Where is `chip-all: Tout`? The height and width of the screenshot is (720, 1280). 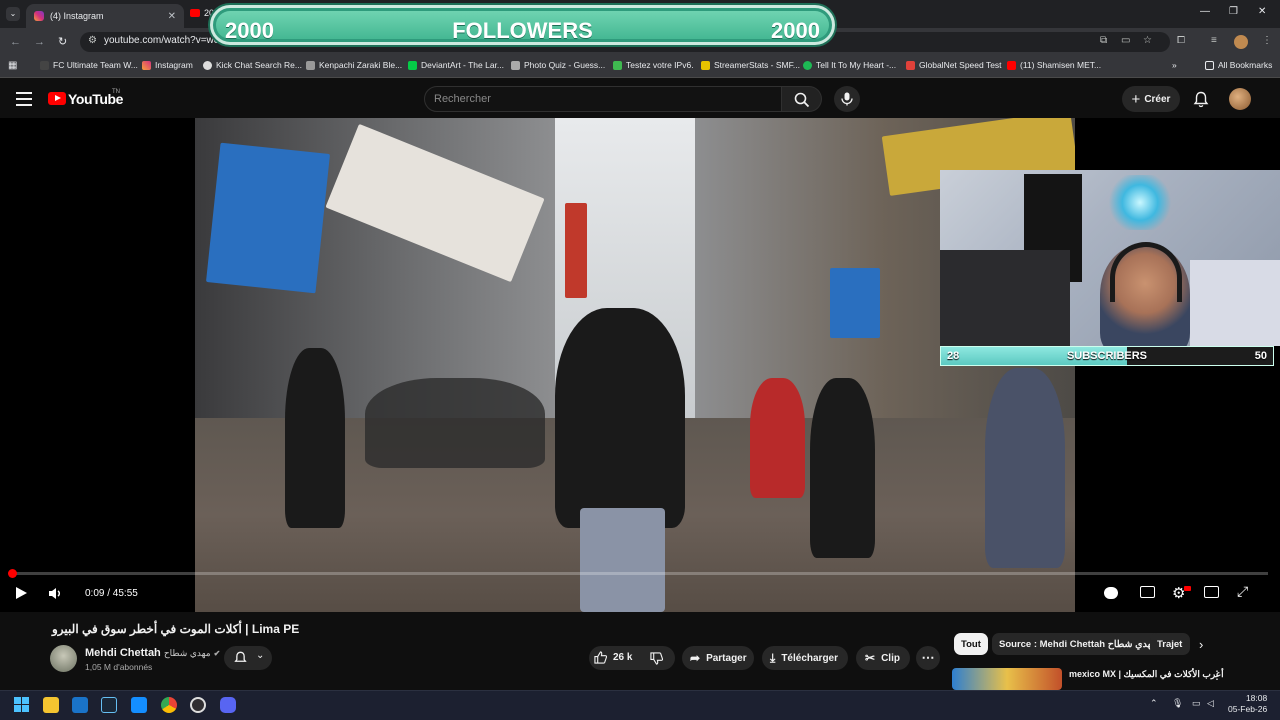
chip-all: Tout is located at coordinates (971, 644).